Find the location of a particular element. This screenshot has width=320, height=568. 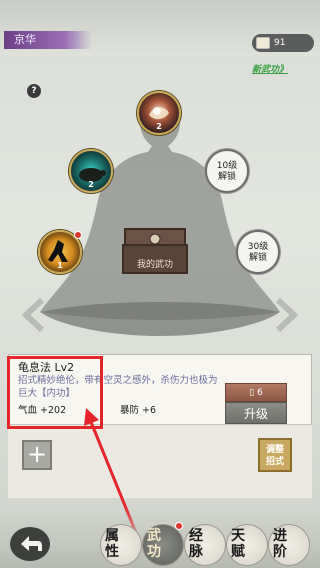

location-label: 京华 is located at coordinates (48, 40).